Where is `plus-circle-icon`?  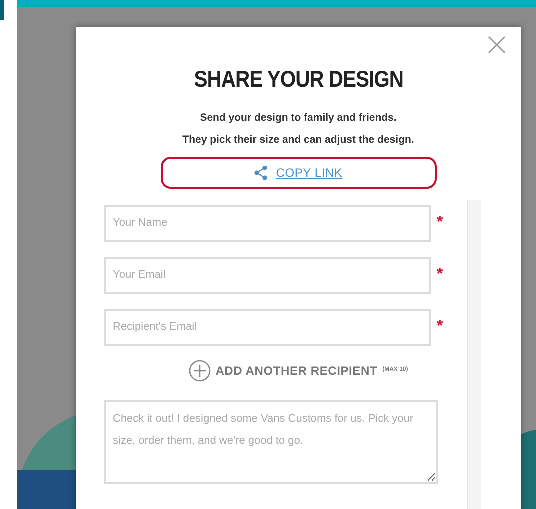
plus-circle-icon is located at coordinates (199, 371).